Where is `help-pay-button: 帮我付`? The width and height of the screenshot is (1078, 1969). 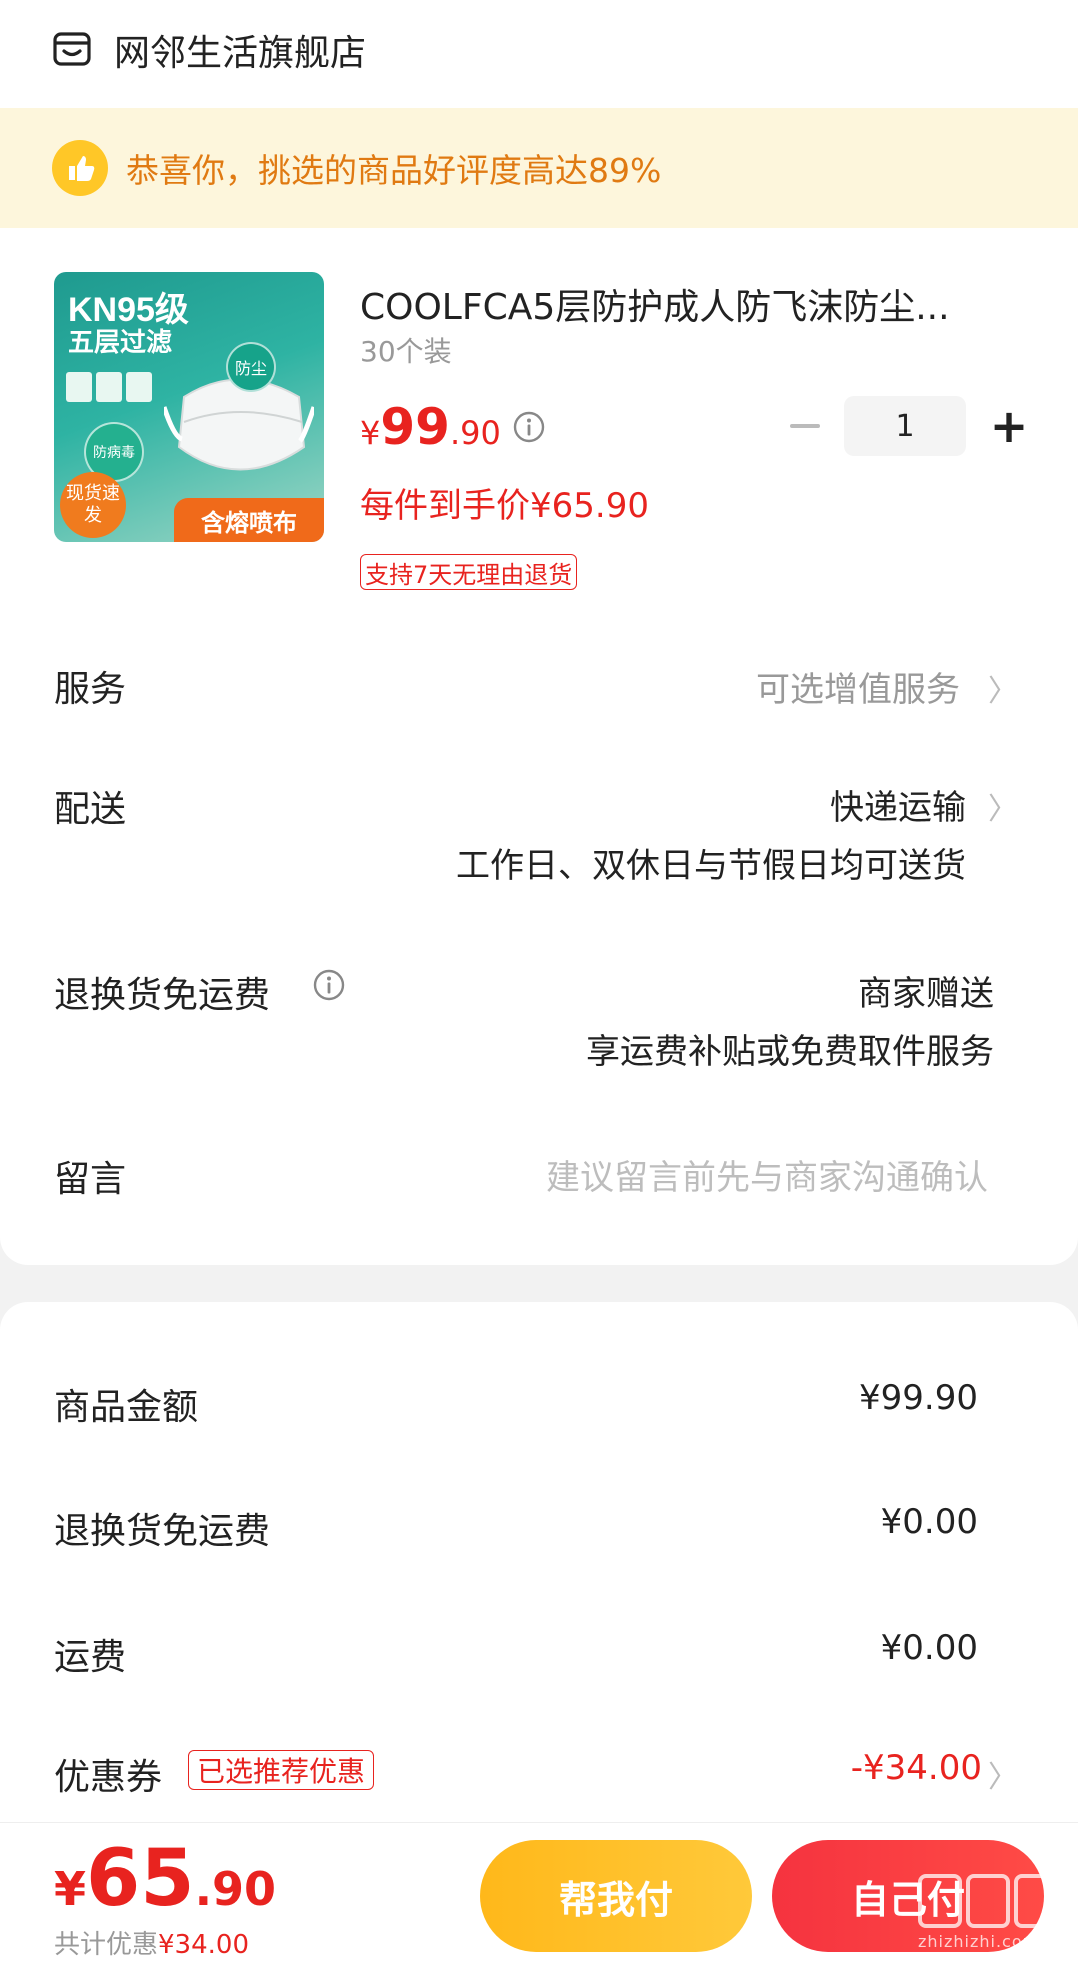 help-pay-button: 帮我付 is located at coordinates (616, 1896).